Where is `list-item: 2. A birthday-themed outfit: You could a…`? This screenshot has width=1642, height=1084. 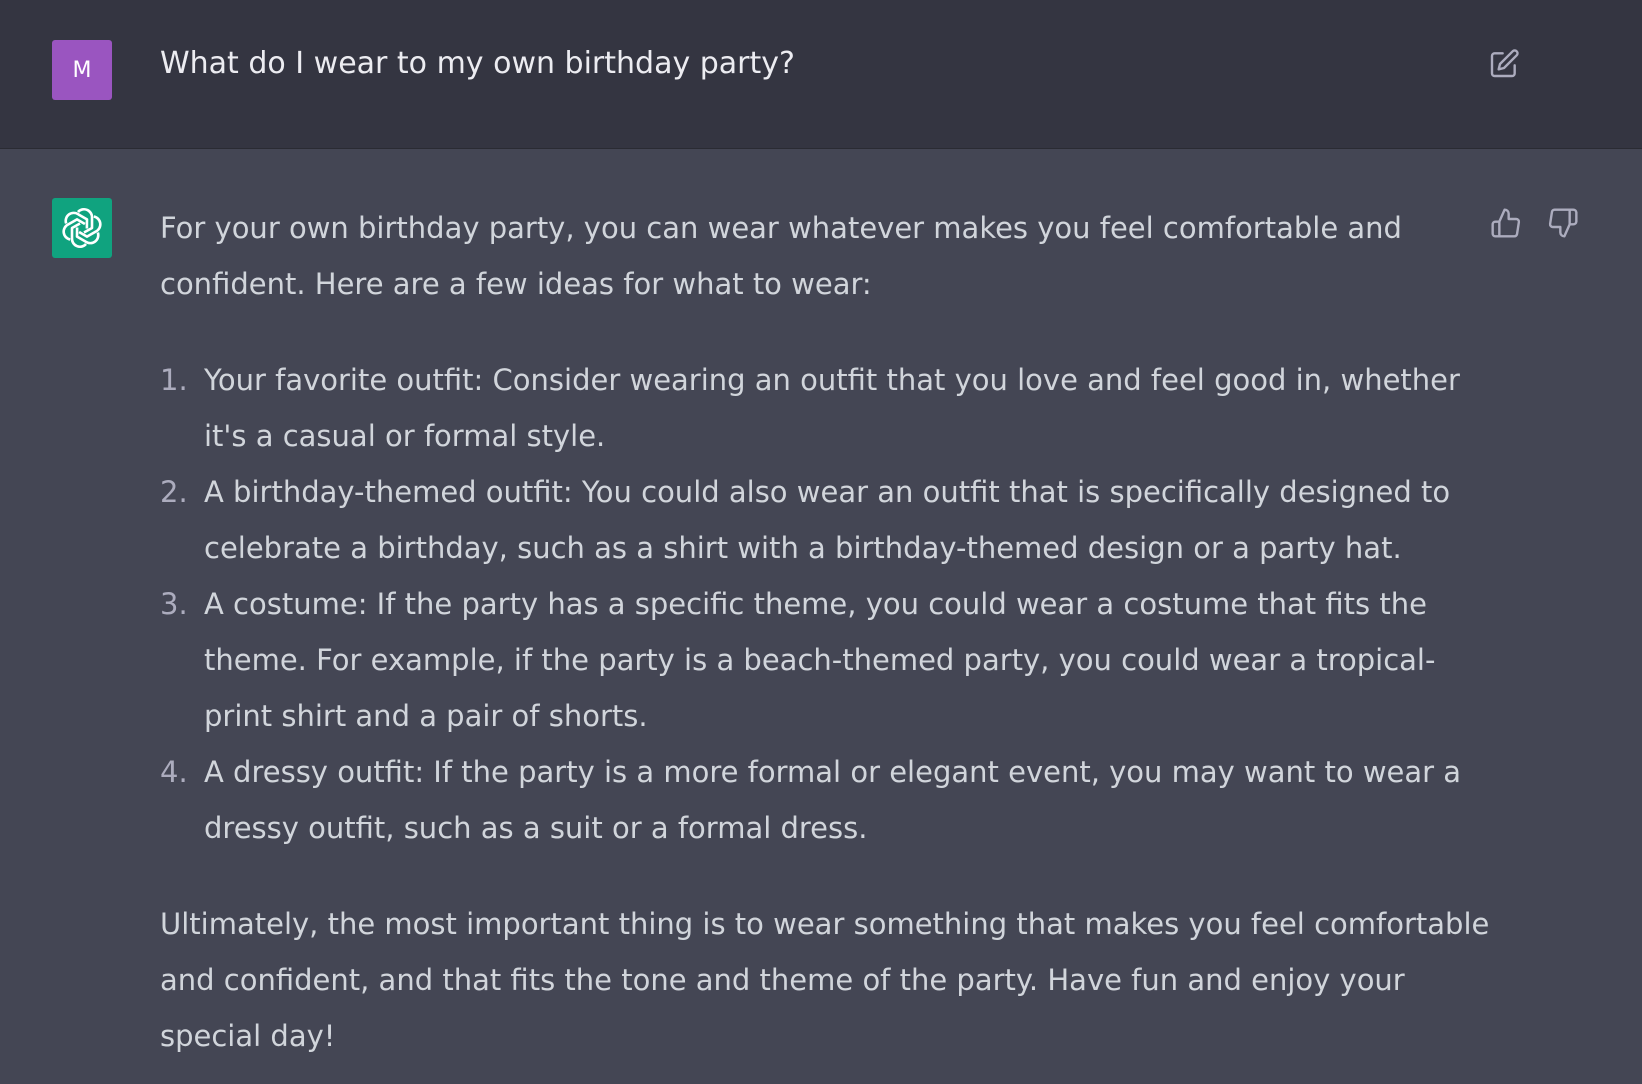 list-item: 2. A birthday-themed outfit: You could a… is located at coordinates (825, 520).